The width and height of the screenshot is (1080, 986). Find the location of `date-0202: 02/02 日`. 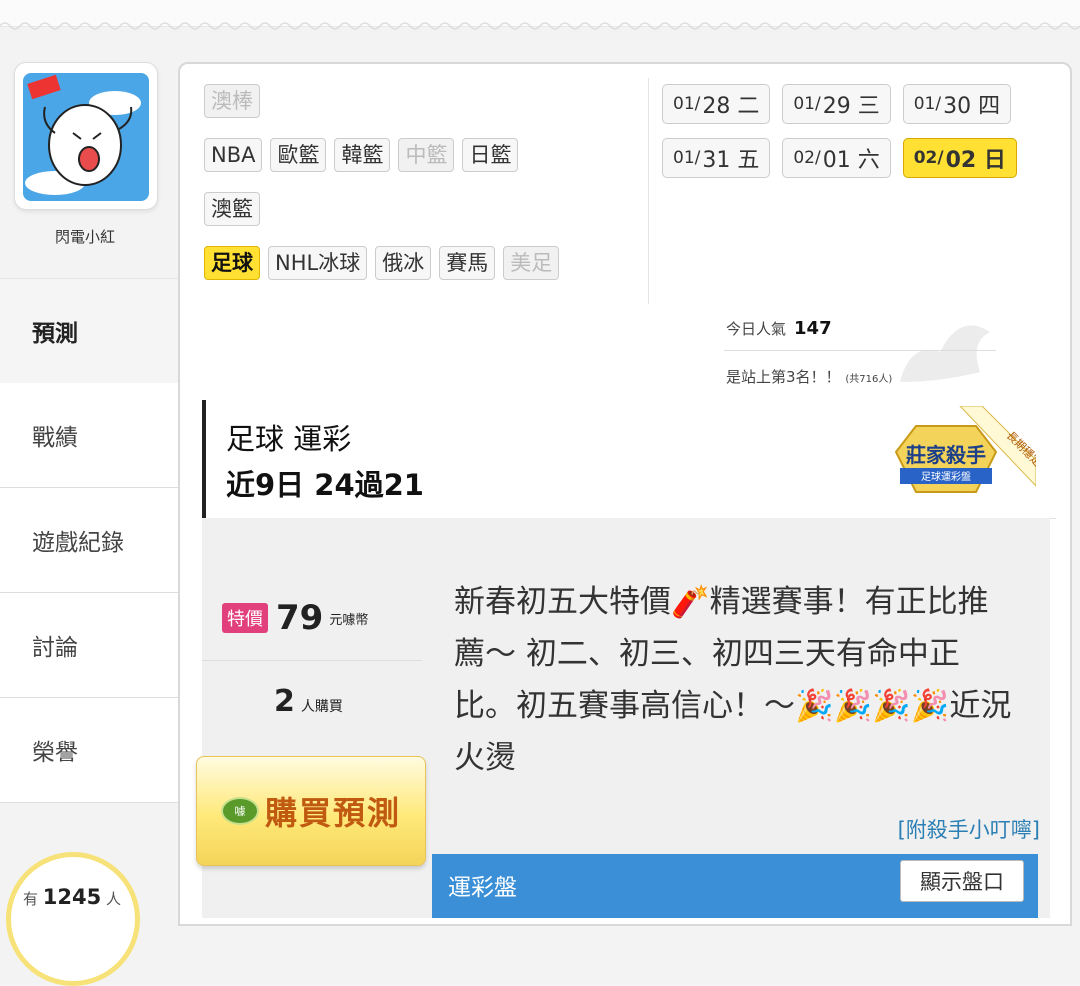

date-0202: 02/02 日 is located at coordinates (959, 158).